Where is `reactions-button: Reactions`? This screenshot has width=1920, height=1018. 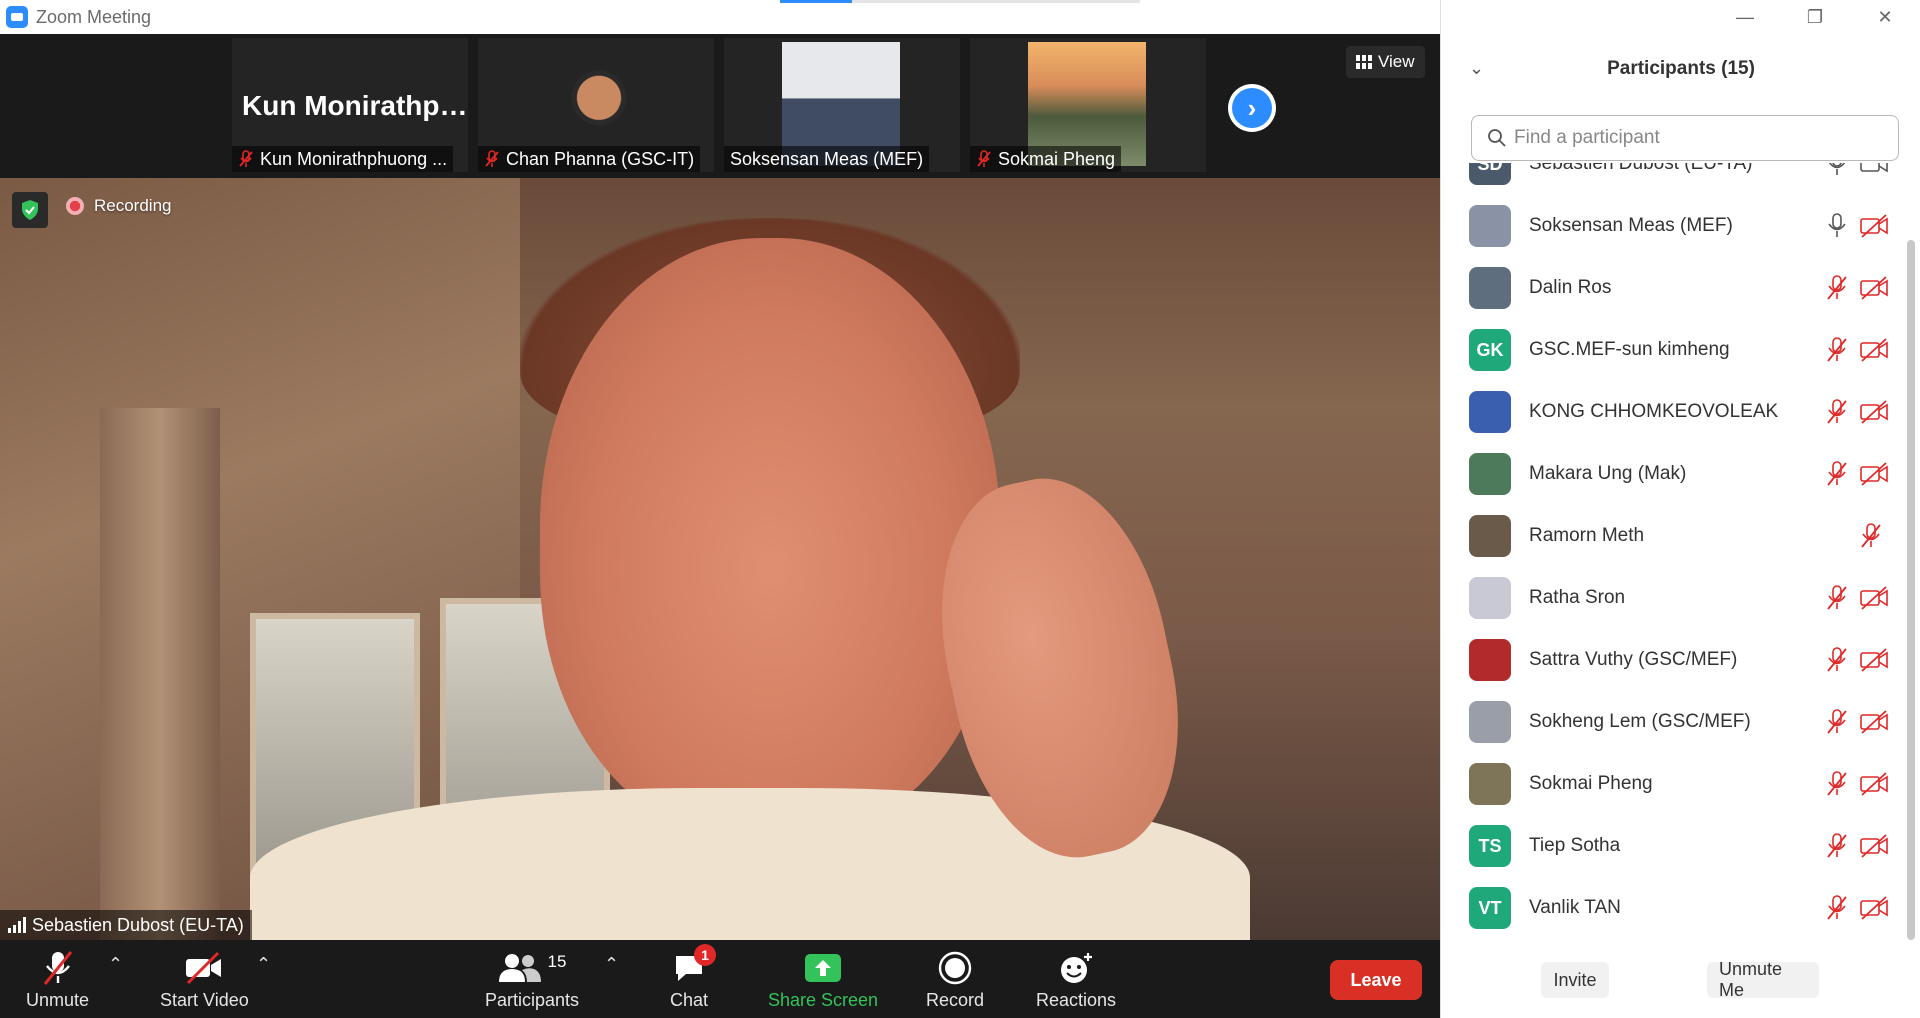
reactions-button: Reactions is located at coordinates (1076, 979).